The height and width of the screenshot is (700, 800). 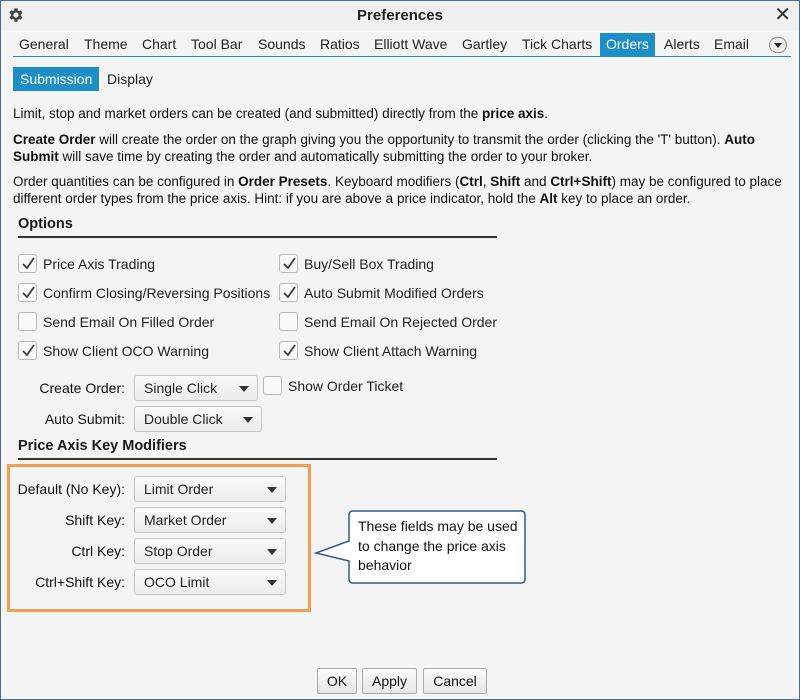 What do you see at coordinates (455, 681) in the screenshot?
I see `cancel-button: Cancel` at bounding box center [455, 681].